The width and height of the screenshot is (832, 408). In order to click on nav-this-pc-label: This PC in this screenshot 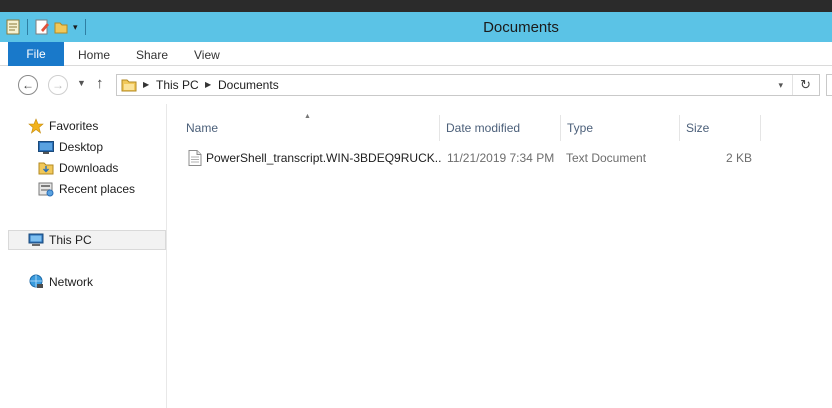, I will do `click(70, 240)`.